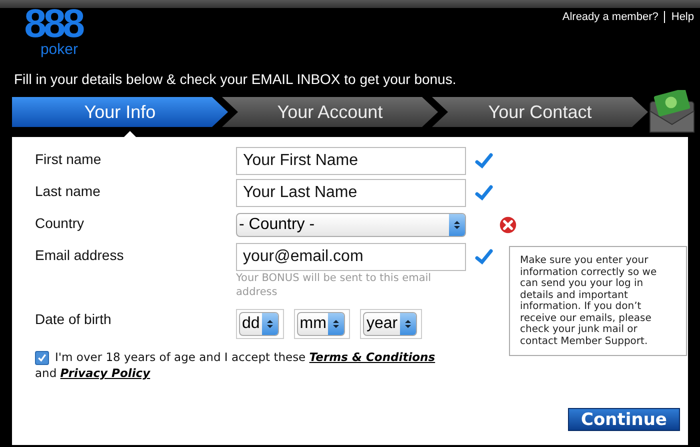 This screenshot has height=447, width=700. Describe the element at coordinates (105, 373) in the screenshot. I see `privacy-link: Privacy Policy` at that location.